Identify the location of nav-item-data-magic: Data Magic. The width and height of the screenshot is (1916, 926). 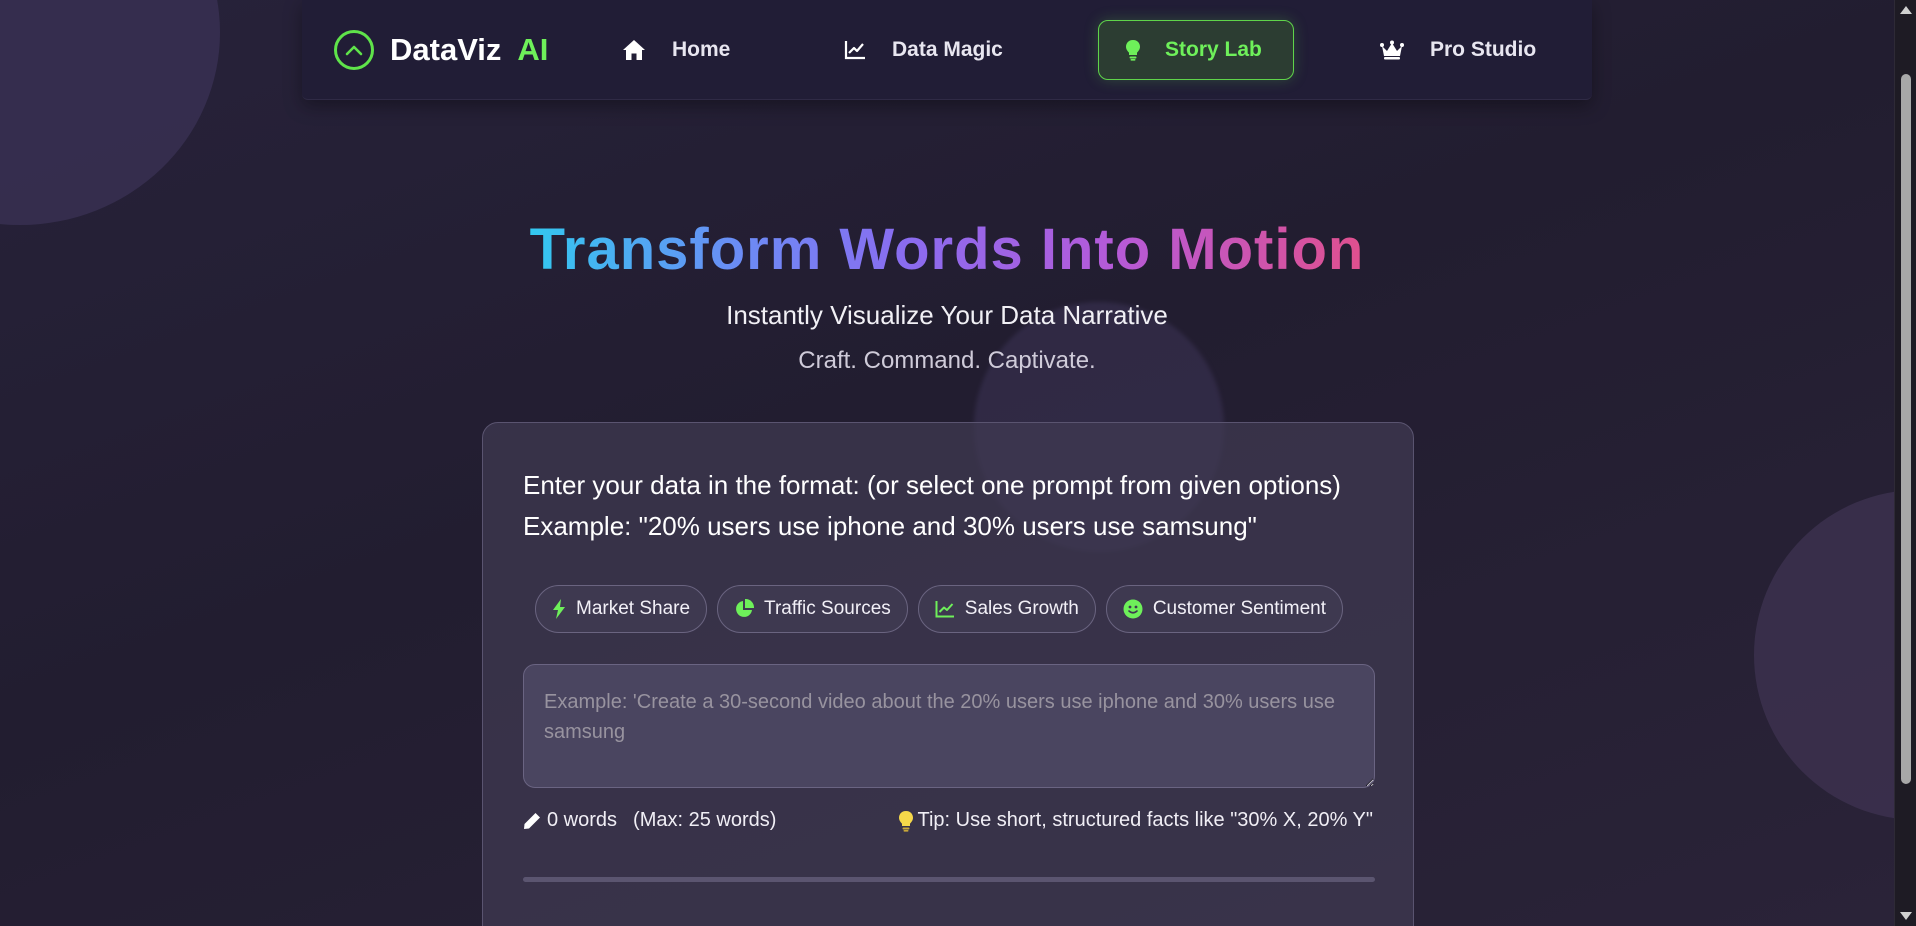
(923, 50).